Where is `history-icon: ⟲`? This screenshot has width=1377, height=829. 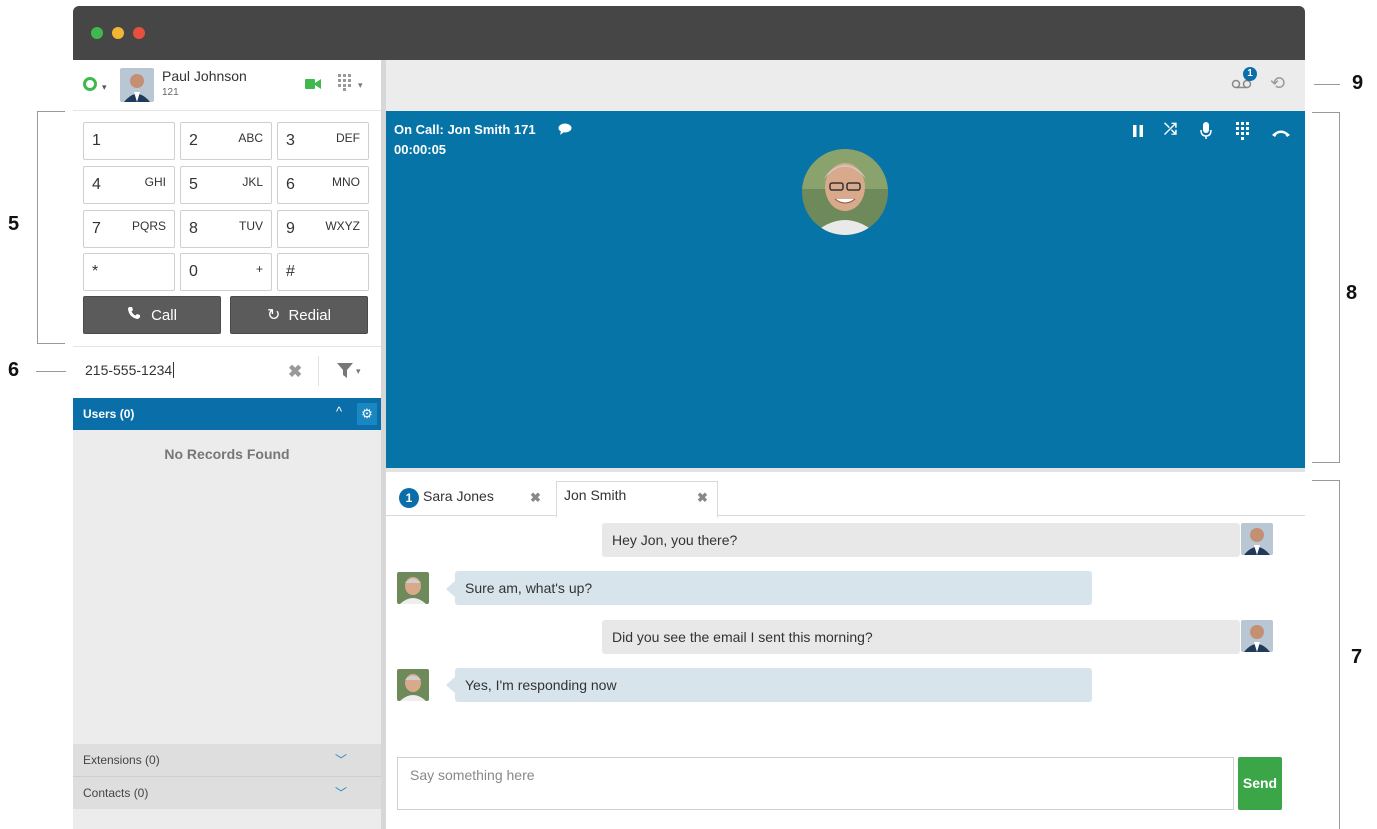
history-icon: ⟲ is located at coordinates (1277, 83).